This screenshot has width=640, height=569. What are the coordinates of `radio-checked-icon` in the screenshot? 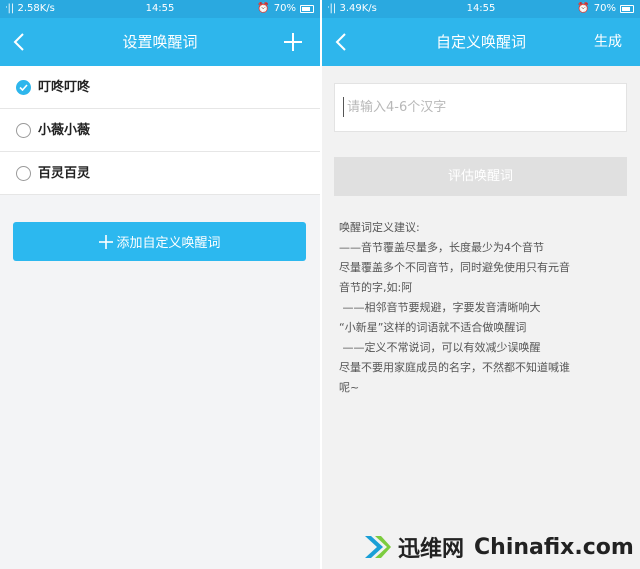 It's located at (23, 87).